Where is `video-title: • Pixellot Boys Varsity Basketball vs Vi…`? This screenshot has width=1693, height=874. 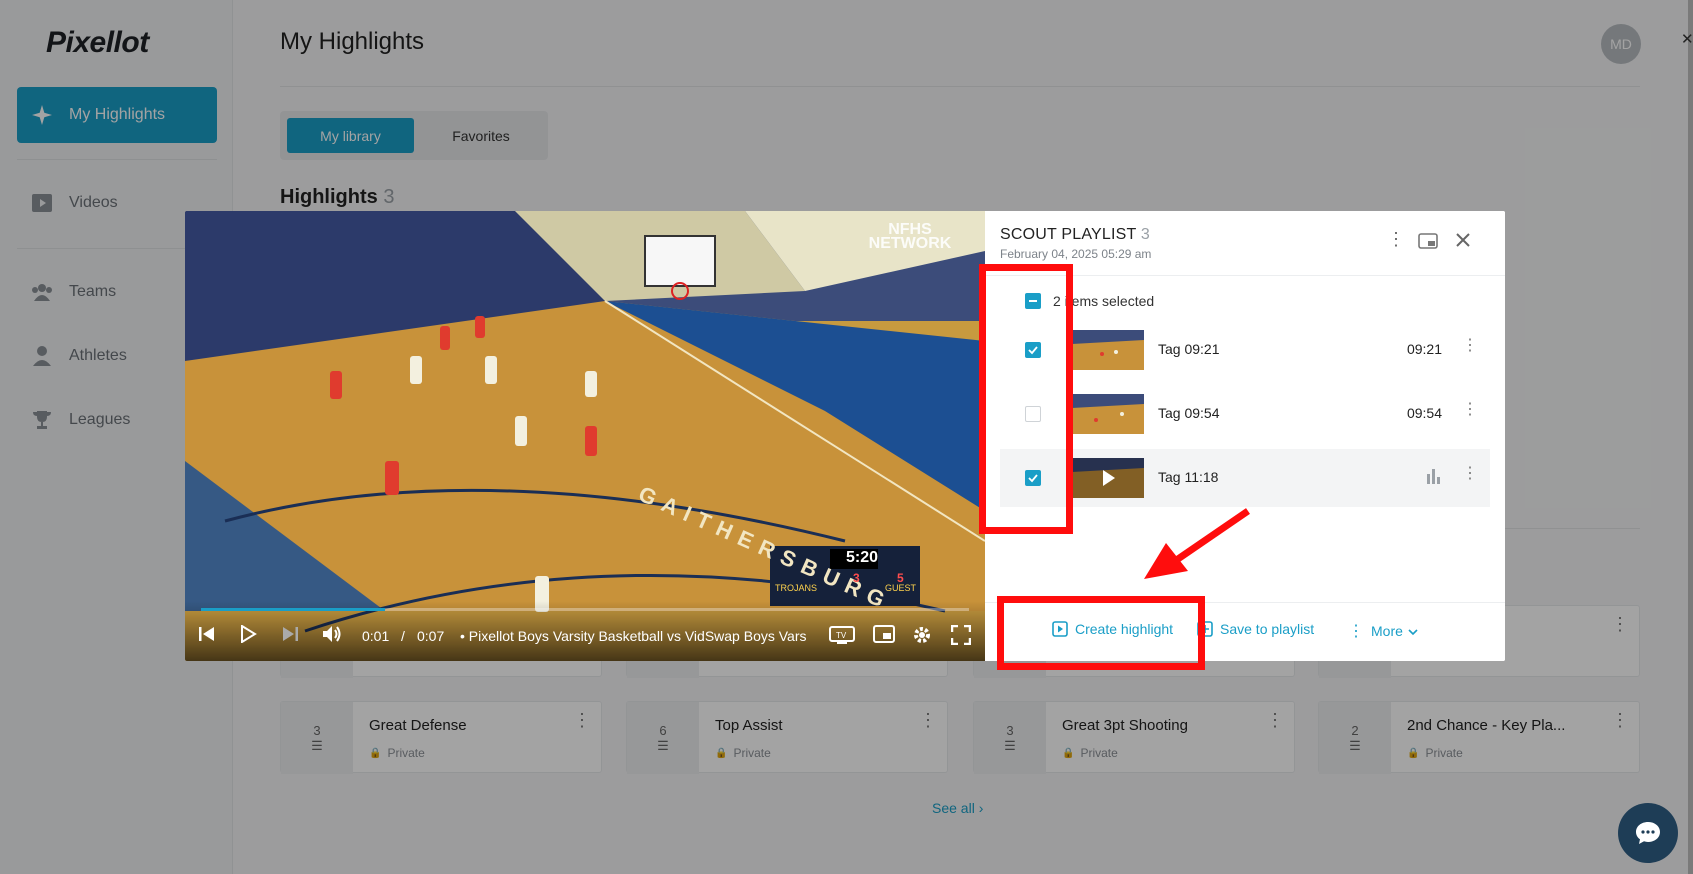
video-title: • Pixellot Boys Varsity Basketball vs Vi… is located at coordinates (633, 636).